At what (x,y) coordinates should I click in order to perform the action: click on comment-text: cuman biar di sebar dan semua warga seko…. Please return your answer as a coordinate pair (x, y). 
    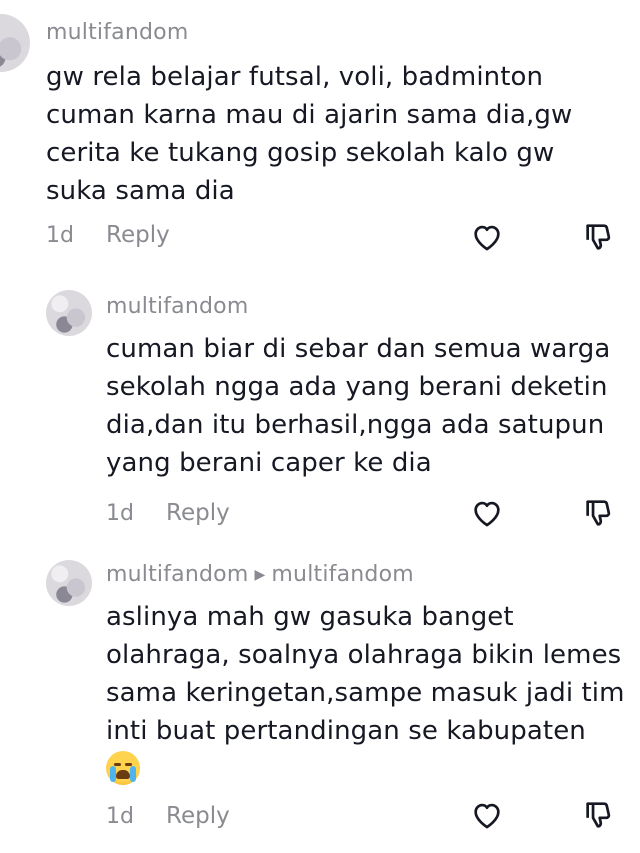
    Looking at the image, I should click on (358, 406).